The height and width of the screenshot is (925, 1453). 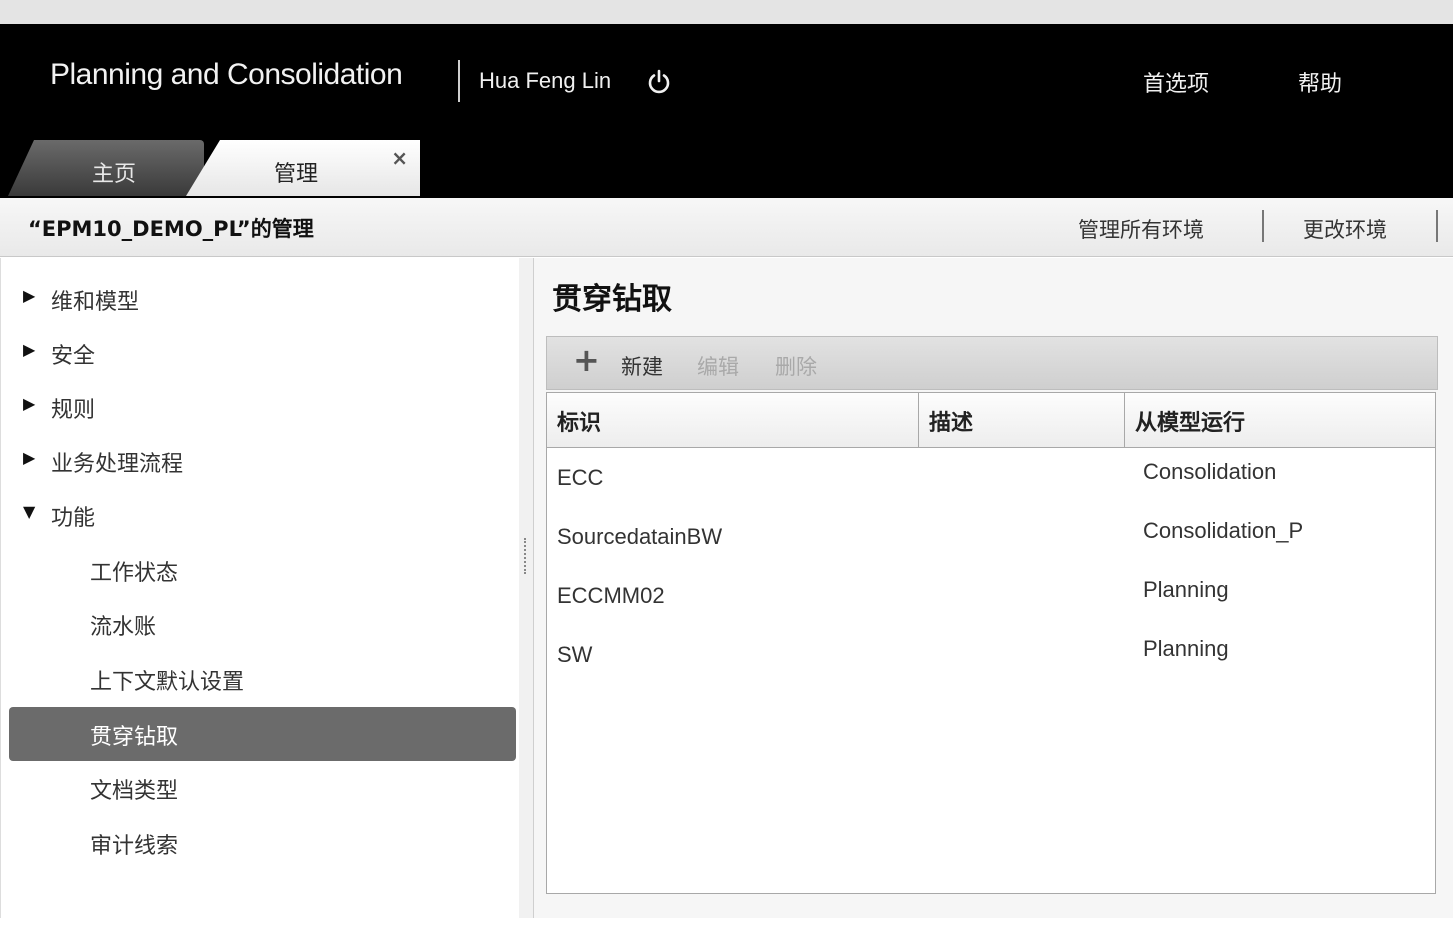 I want to click on sidebar-item-label: 维和模型, so click(x=95, y=302).